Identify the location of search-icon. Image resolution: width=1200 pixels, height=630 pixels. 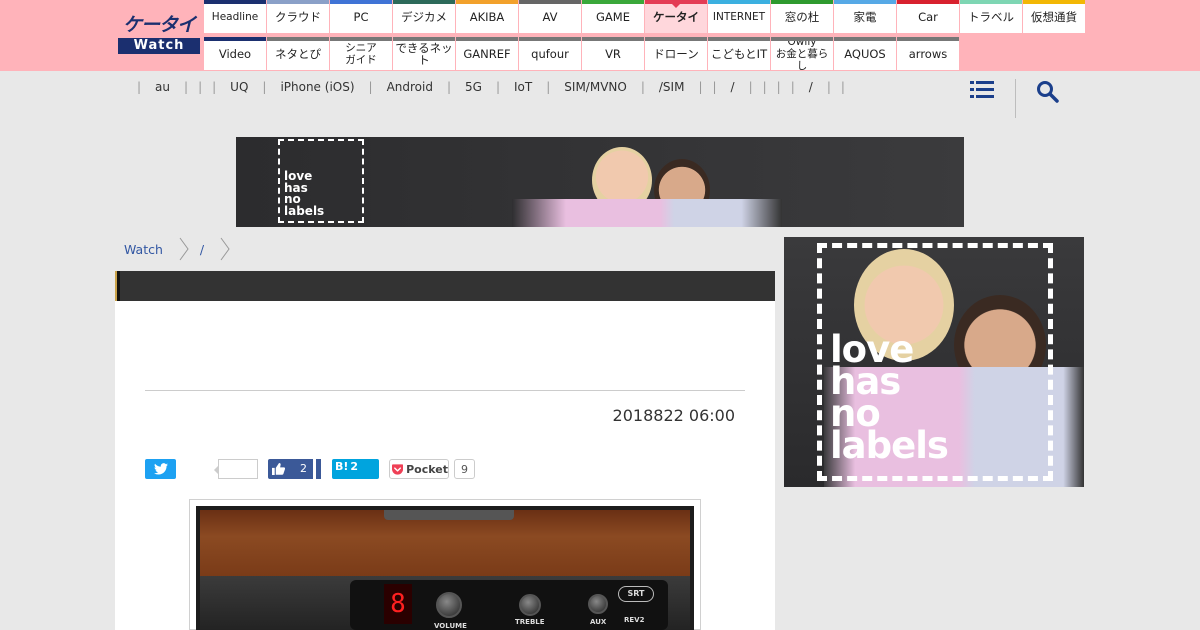
(1048, 92).